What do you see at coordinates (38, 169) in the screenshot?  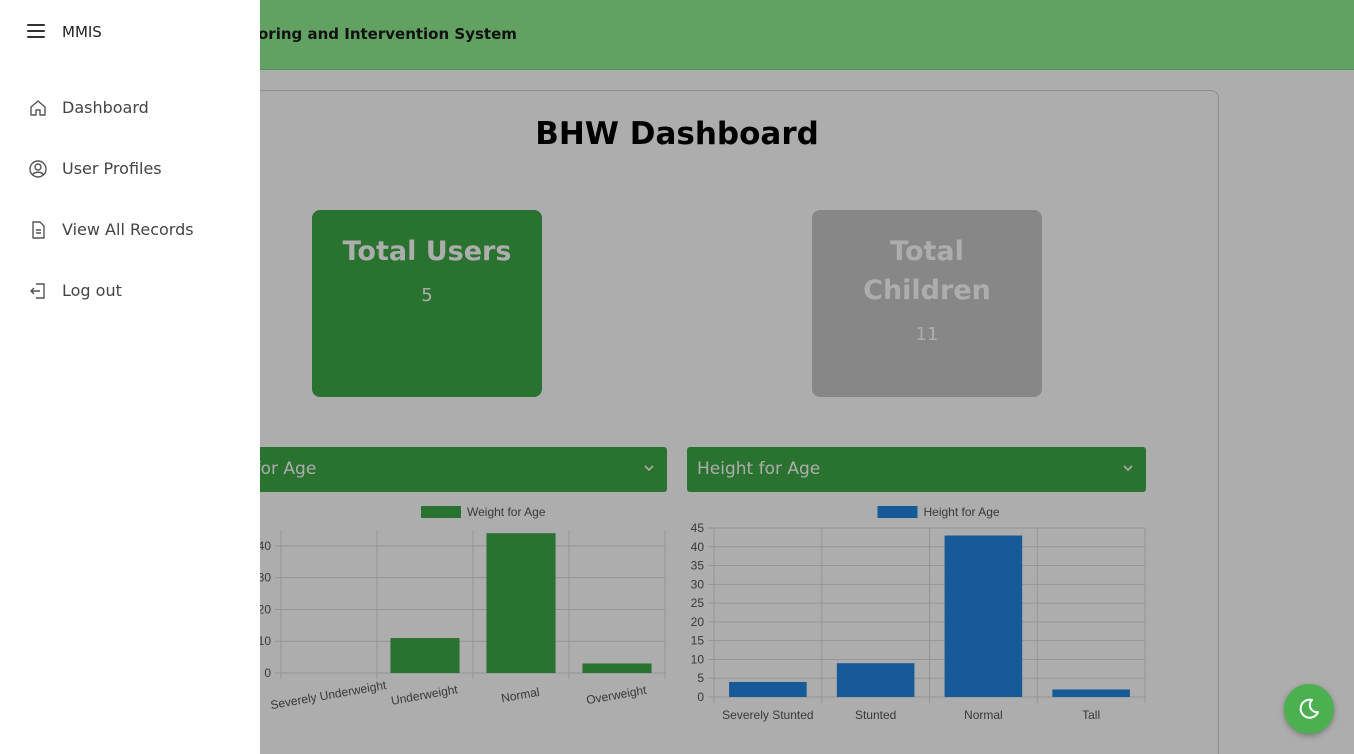 I see `user-circle-icon` at bounding box center [38, 169].